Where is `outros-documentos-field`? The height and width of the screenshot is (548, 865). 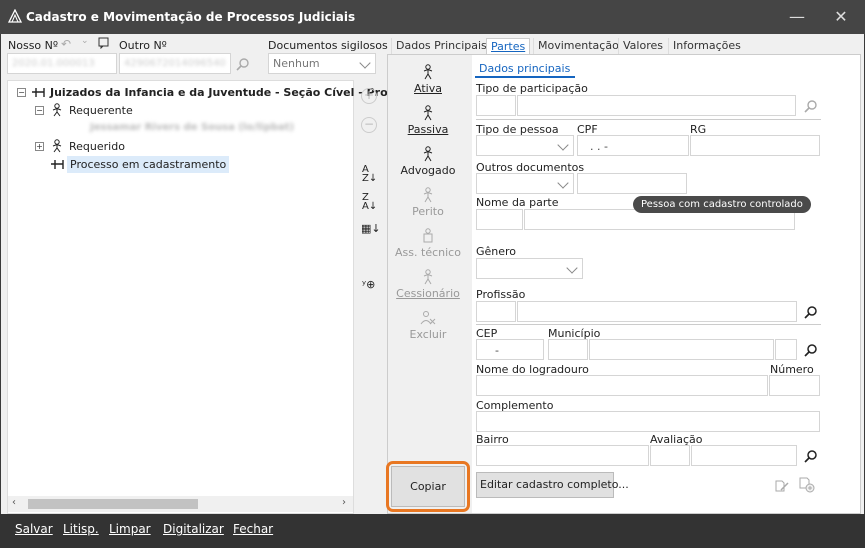 outros-documentos-field is located at coordinates (632, 183).